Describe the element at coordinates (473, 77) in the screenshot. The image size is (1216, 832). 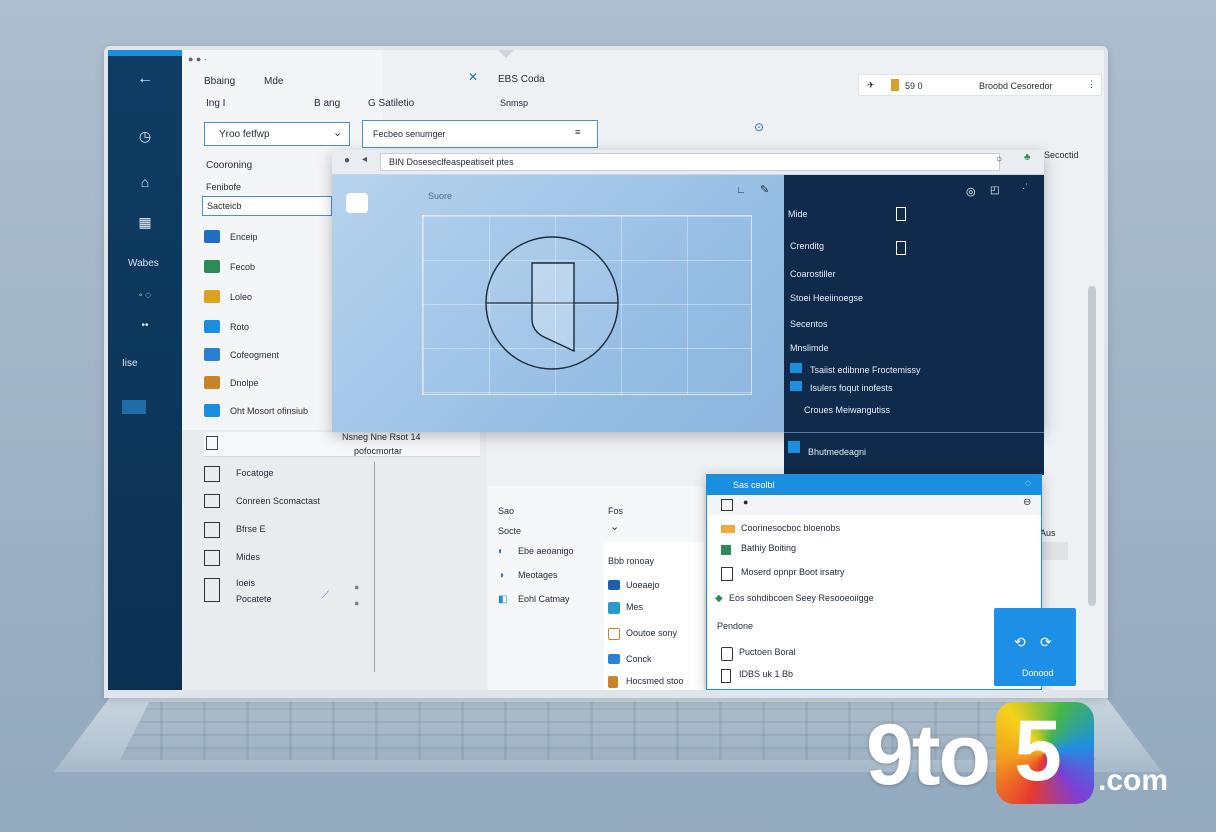
I see `close-x-icon: ✕` at that location.